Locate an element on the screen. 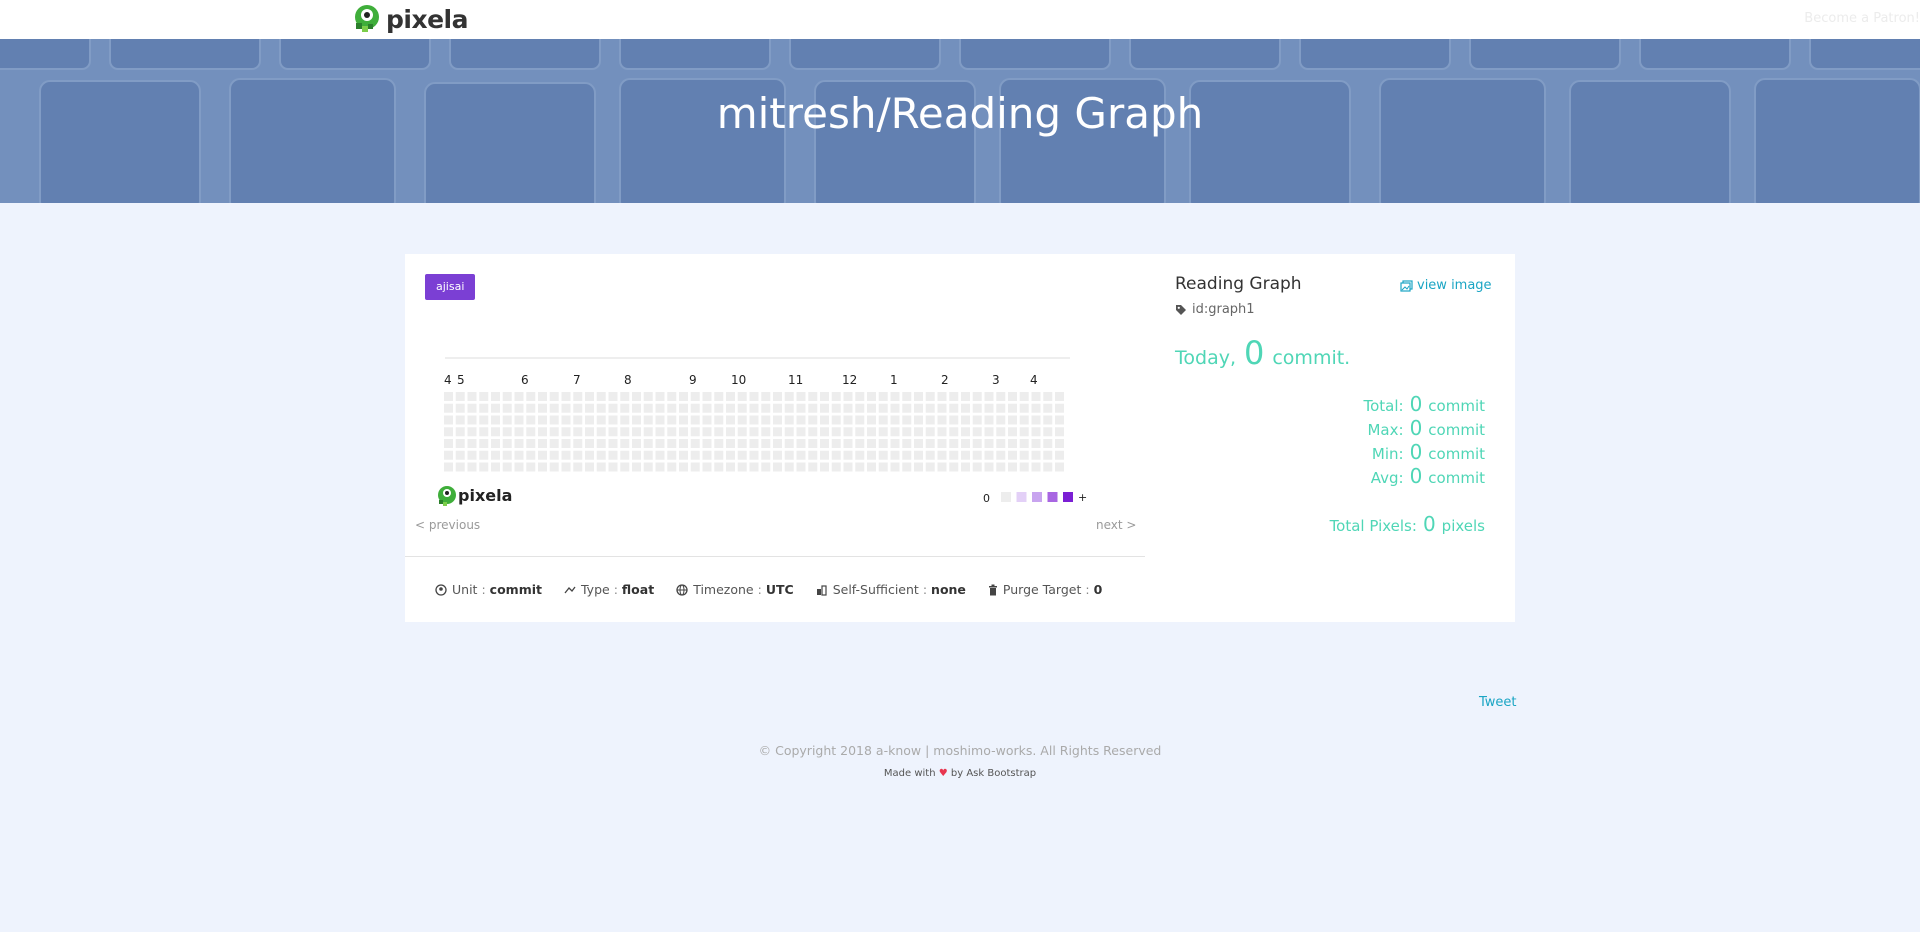  next-link: next > is located at coordinates (1116, 525).